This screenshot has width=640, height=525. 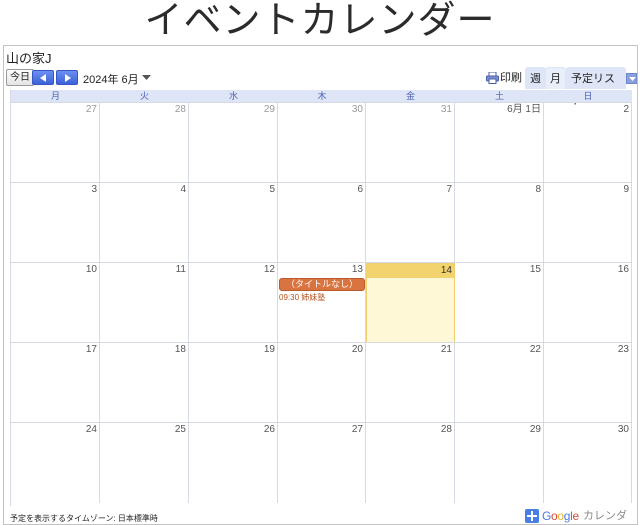 What do you see at coordinates (322, 96) in the screenshot?
I see `weekday-label: 木` at bounding box center [322, 96].